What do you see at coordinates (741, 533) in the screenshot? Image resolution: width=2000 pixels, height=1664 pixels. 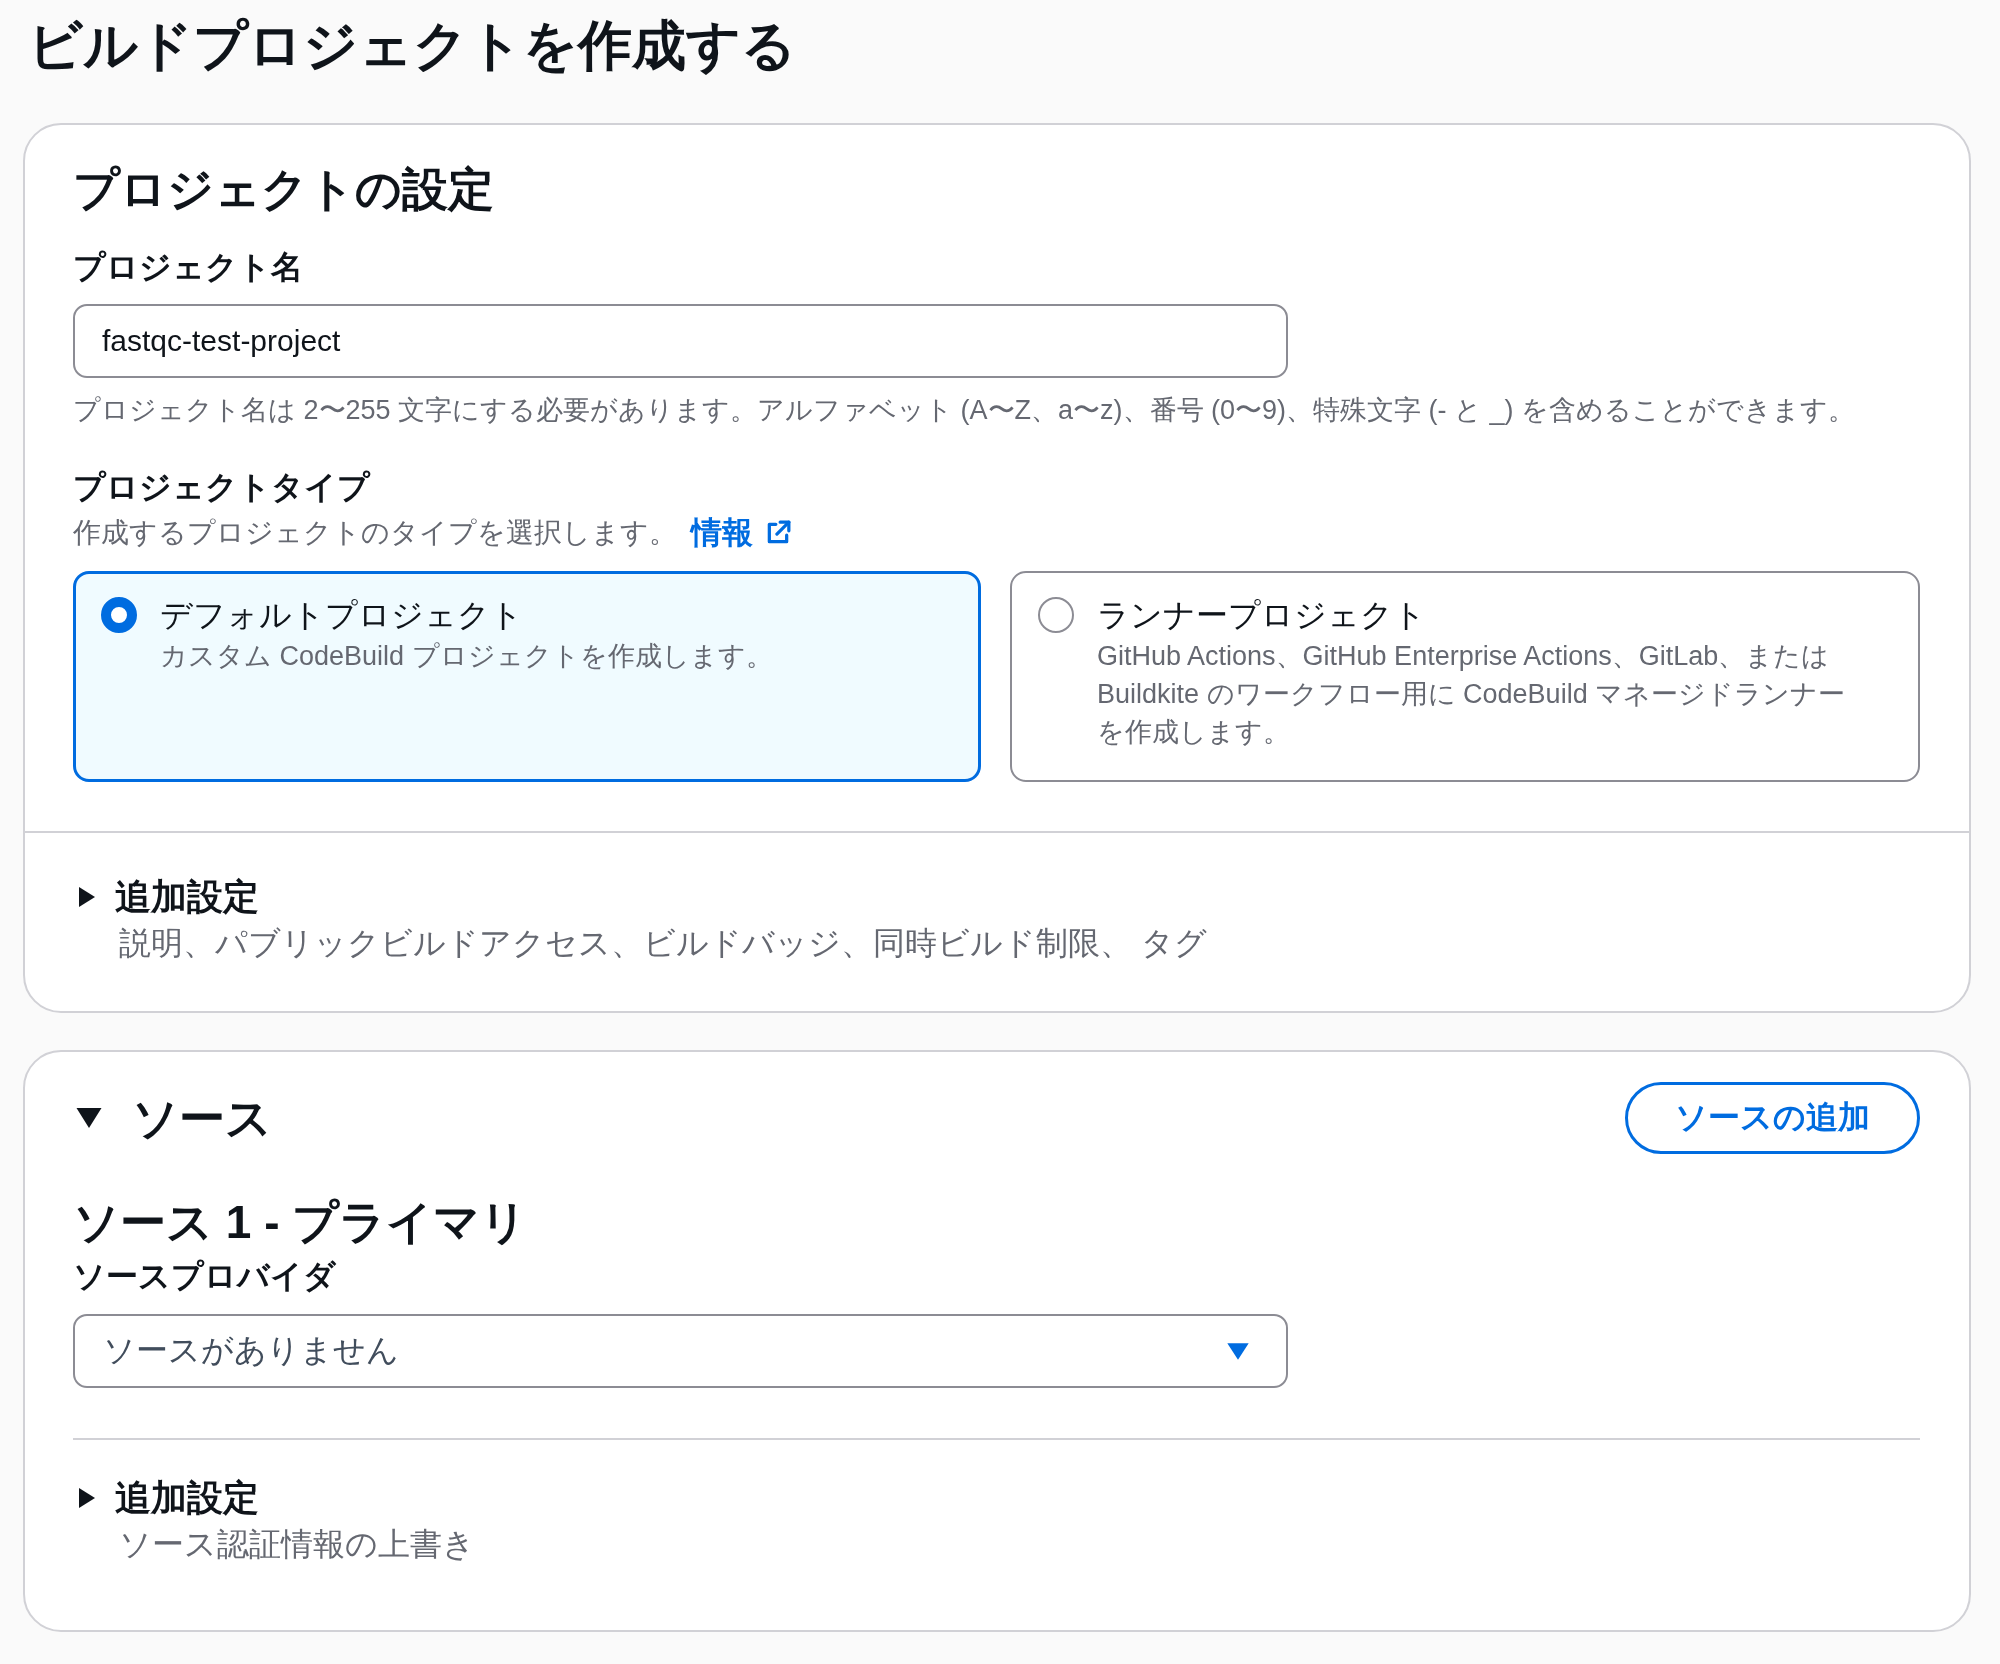 I see `info-link: 情報` at bounding box center [741, 533].